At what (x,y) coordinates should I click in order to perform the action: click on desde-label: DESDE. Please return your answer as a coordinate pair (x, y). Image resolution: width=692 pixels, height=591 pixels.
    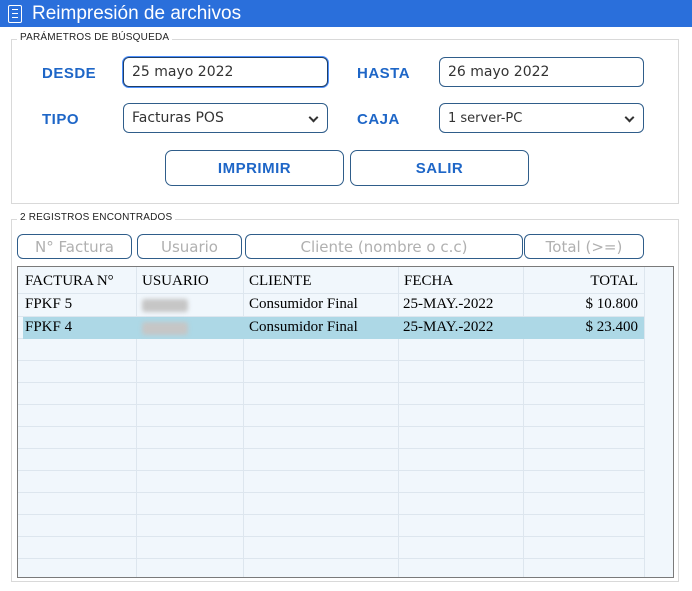
    Looking at the image, I should click on (69, 73).